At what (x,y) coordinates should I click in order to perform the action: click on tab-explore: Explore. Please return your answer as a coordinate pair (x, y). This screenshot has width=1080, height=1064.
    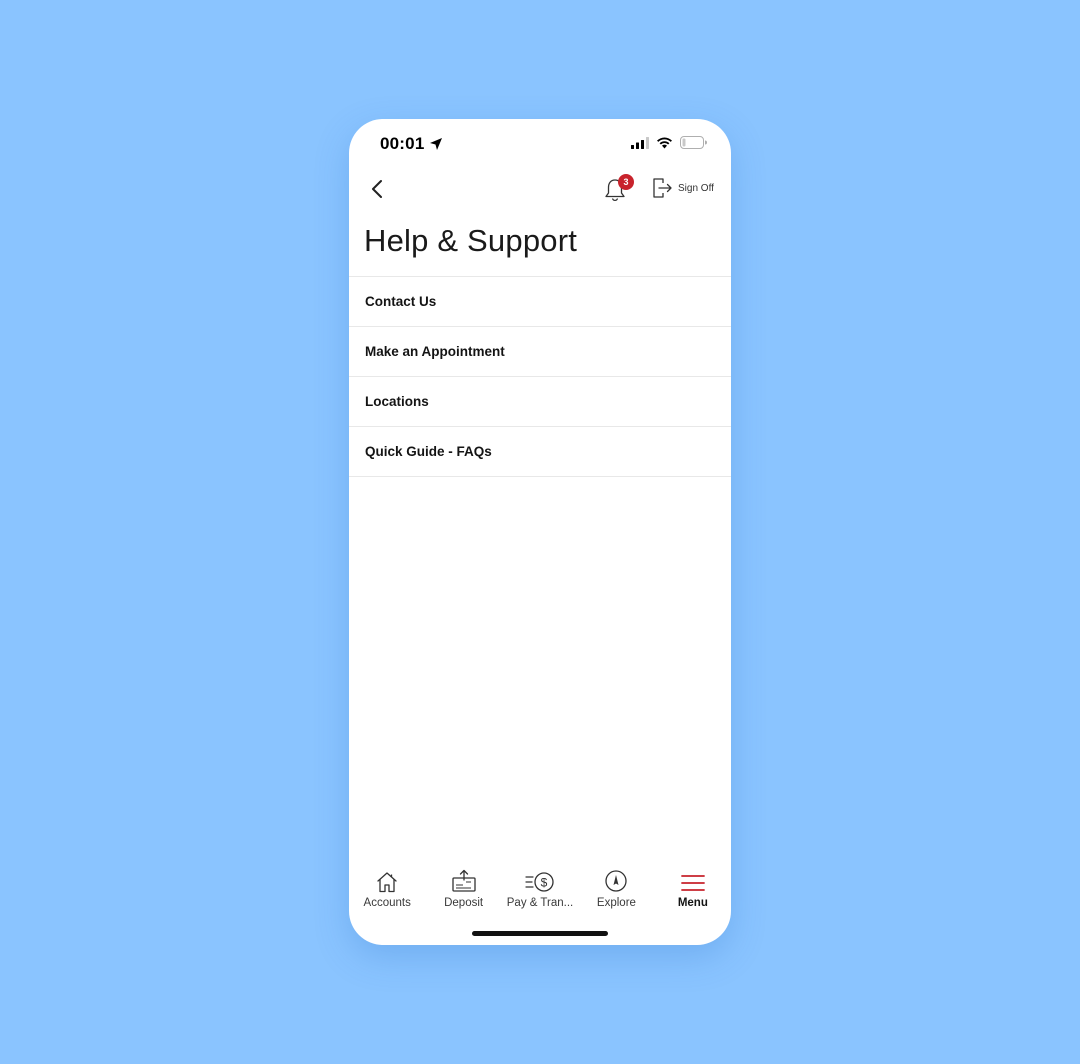
    Looking at the image, I should click on (616, 891).